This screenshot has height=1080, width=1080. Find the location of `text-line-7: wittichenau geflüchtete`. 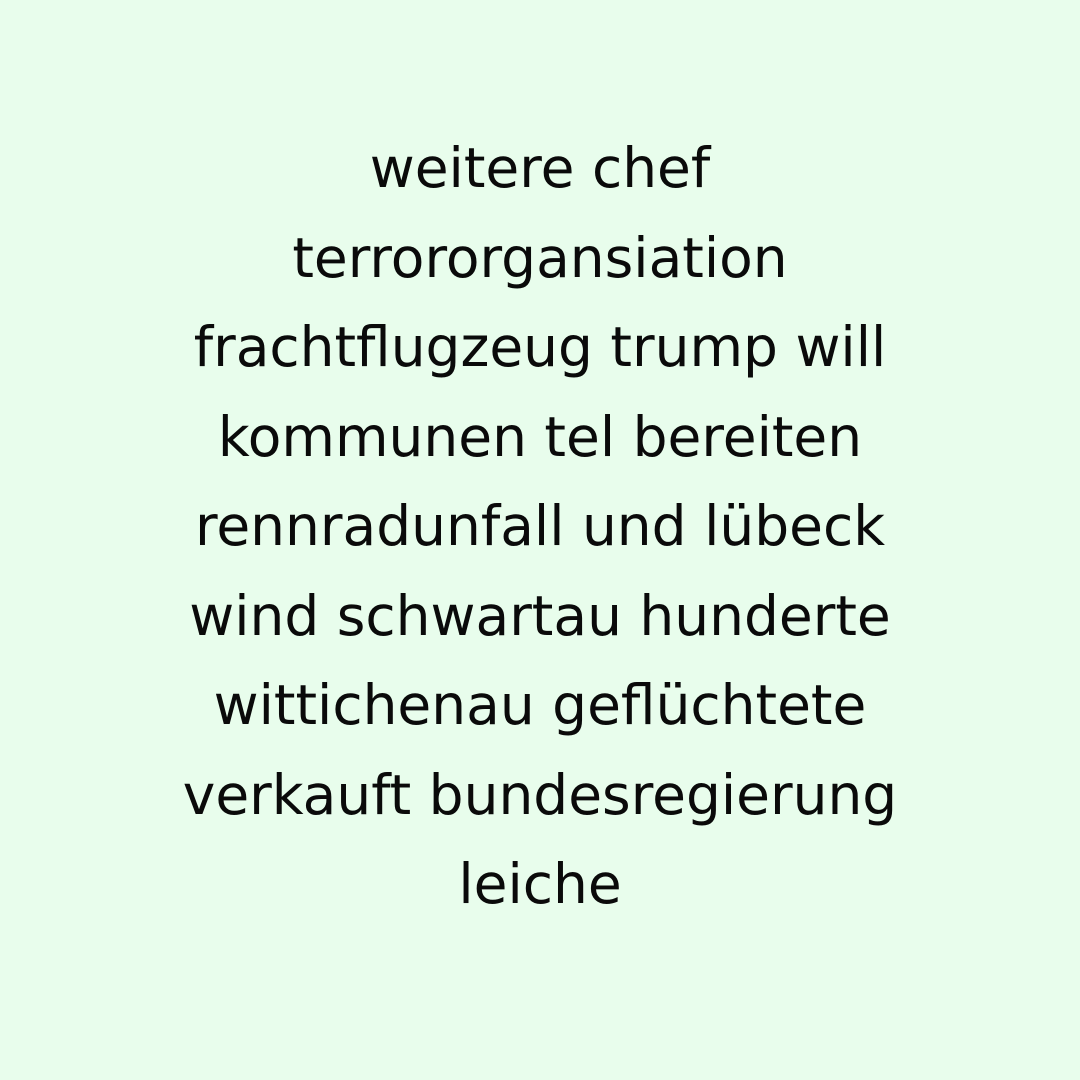

text-line-7: wittichenau geflüchtete is located at coordinates (540, 705).